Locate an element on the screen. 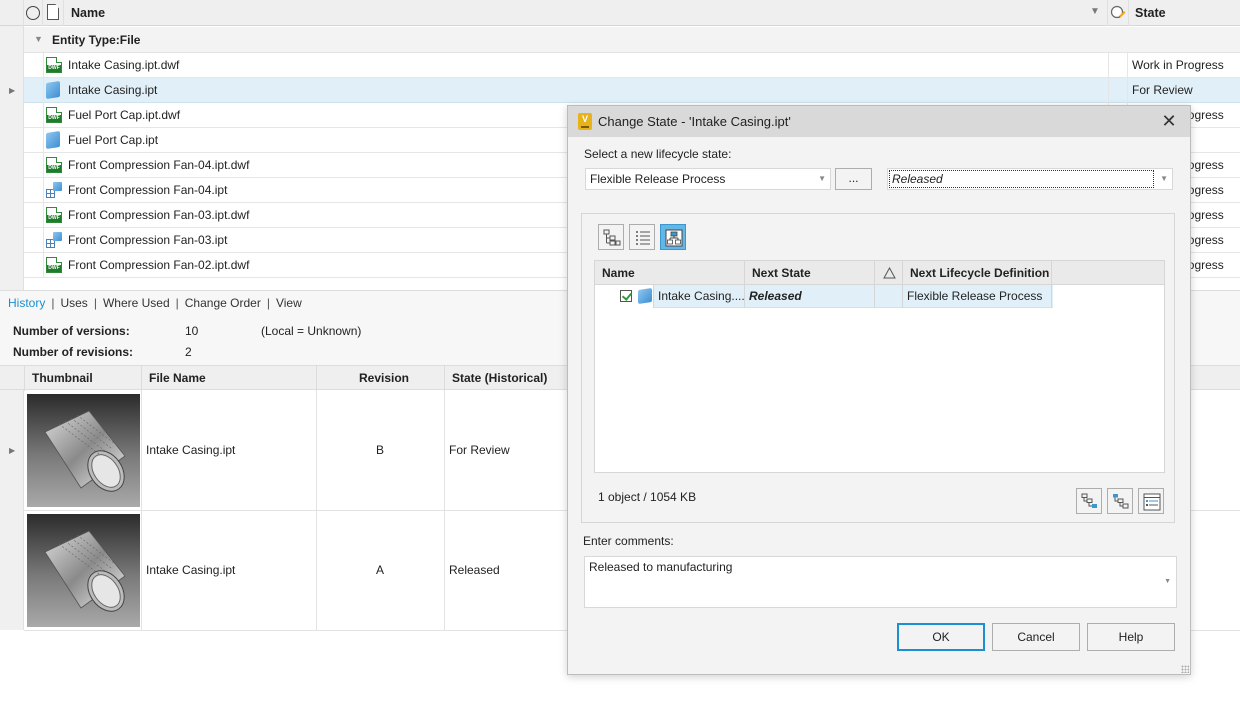 The width and height of the screenshot is (1240, 718). comments-value: Released to manufacturing is located at coordinates (661, 567).